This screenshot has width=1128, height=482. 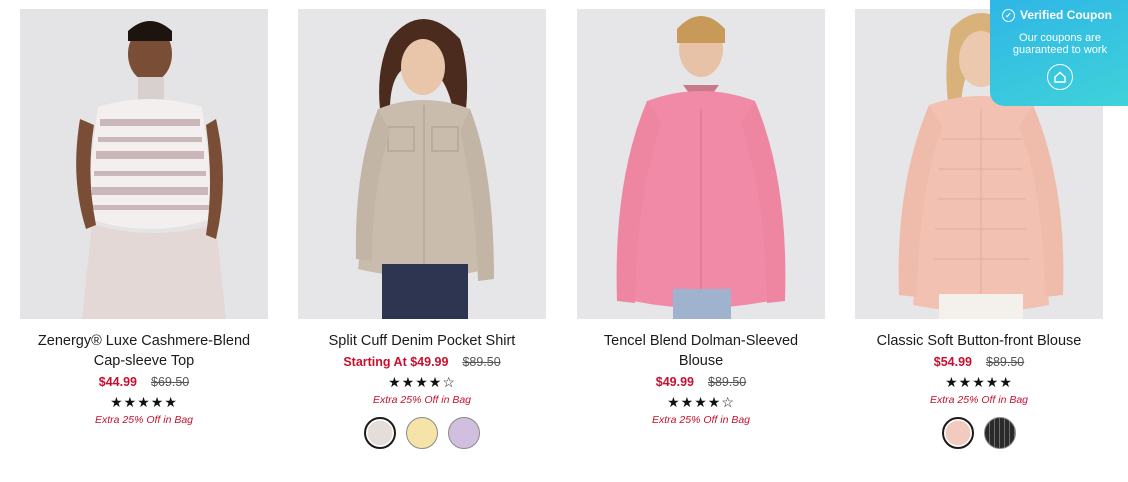 I want to click on coupon-title: Verified Coupon, so click(x=1066, y=15).